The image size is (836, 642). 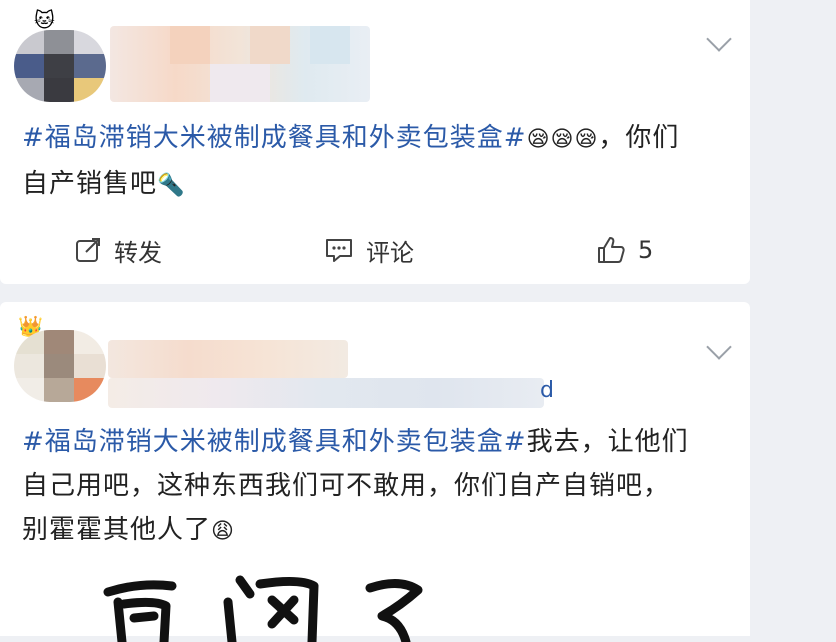 I want to click on repost-button: 转发, so click(x=118, y=250).